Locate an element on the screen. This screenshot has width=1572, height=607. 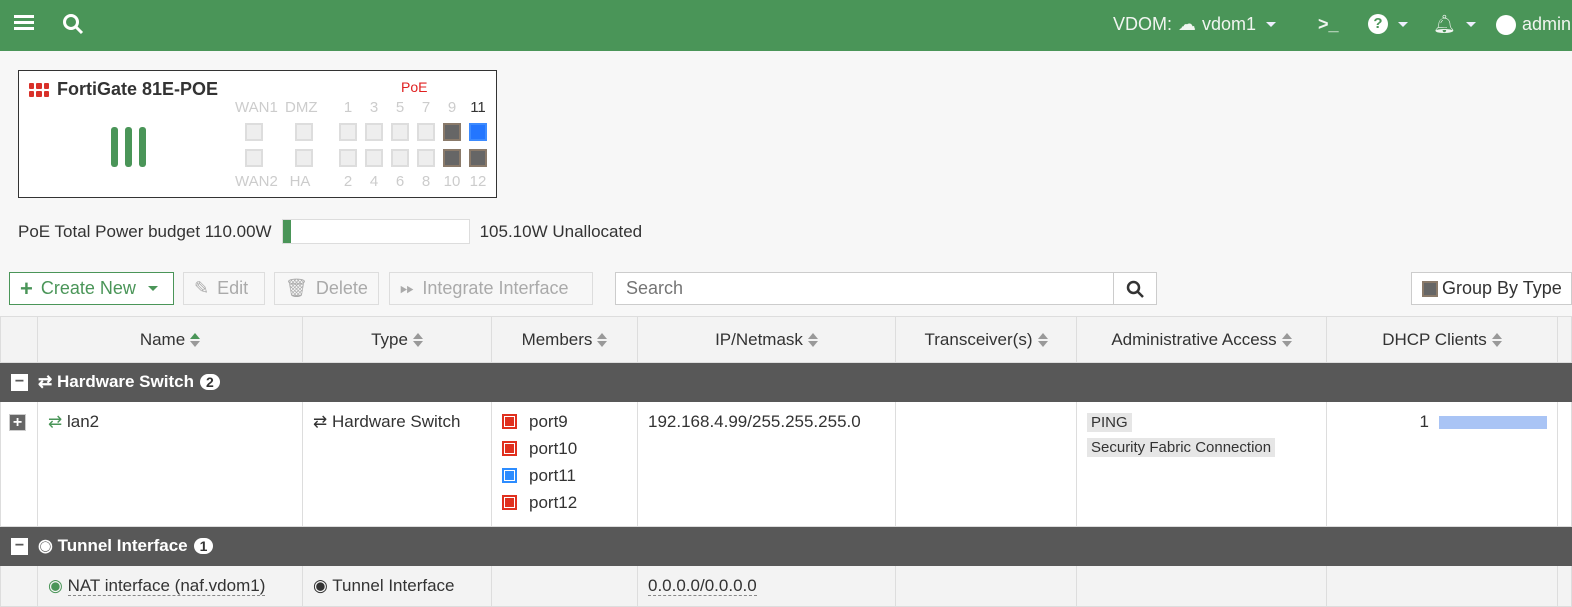
user-menu: admin is located at coordinates (1533, 24).